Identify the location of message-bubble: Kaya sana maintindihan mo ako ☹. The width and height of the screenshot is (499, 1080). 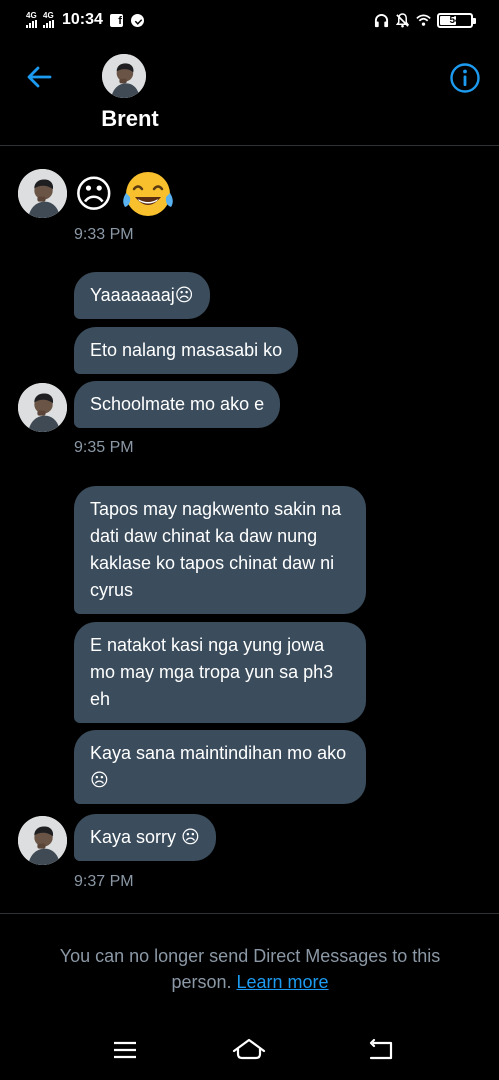
(220, 767).